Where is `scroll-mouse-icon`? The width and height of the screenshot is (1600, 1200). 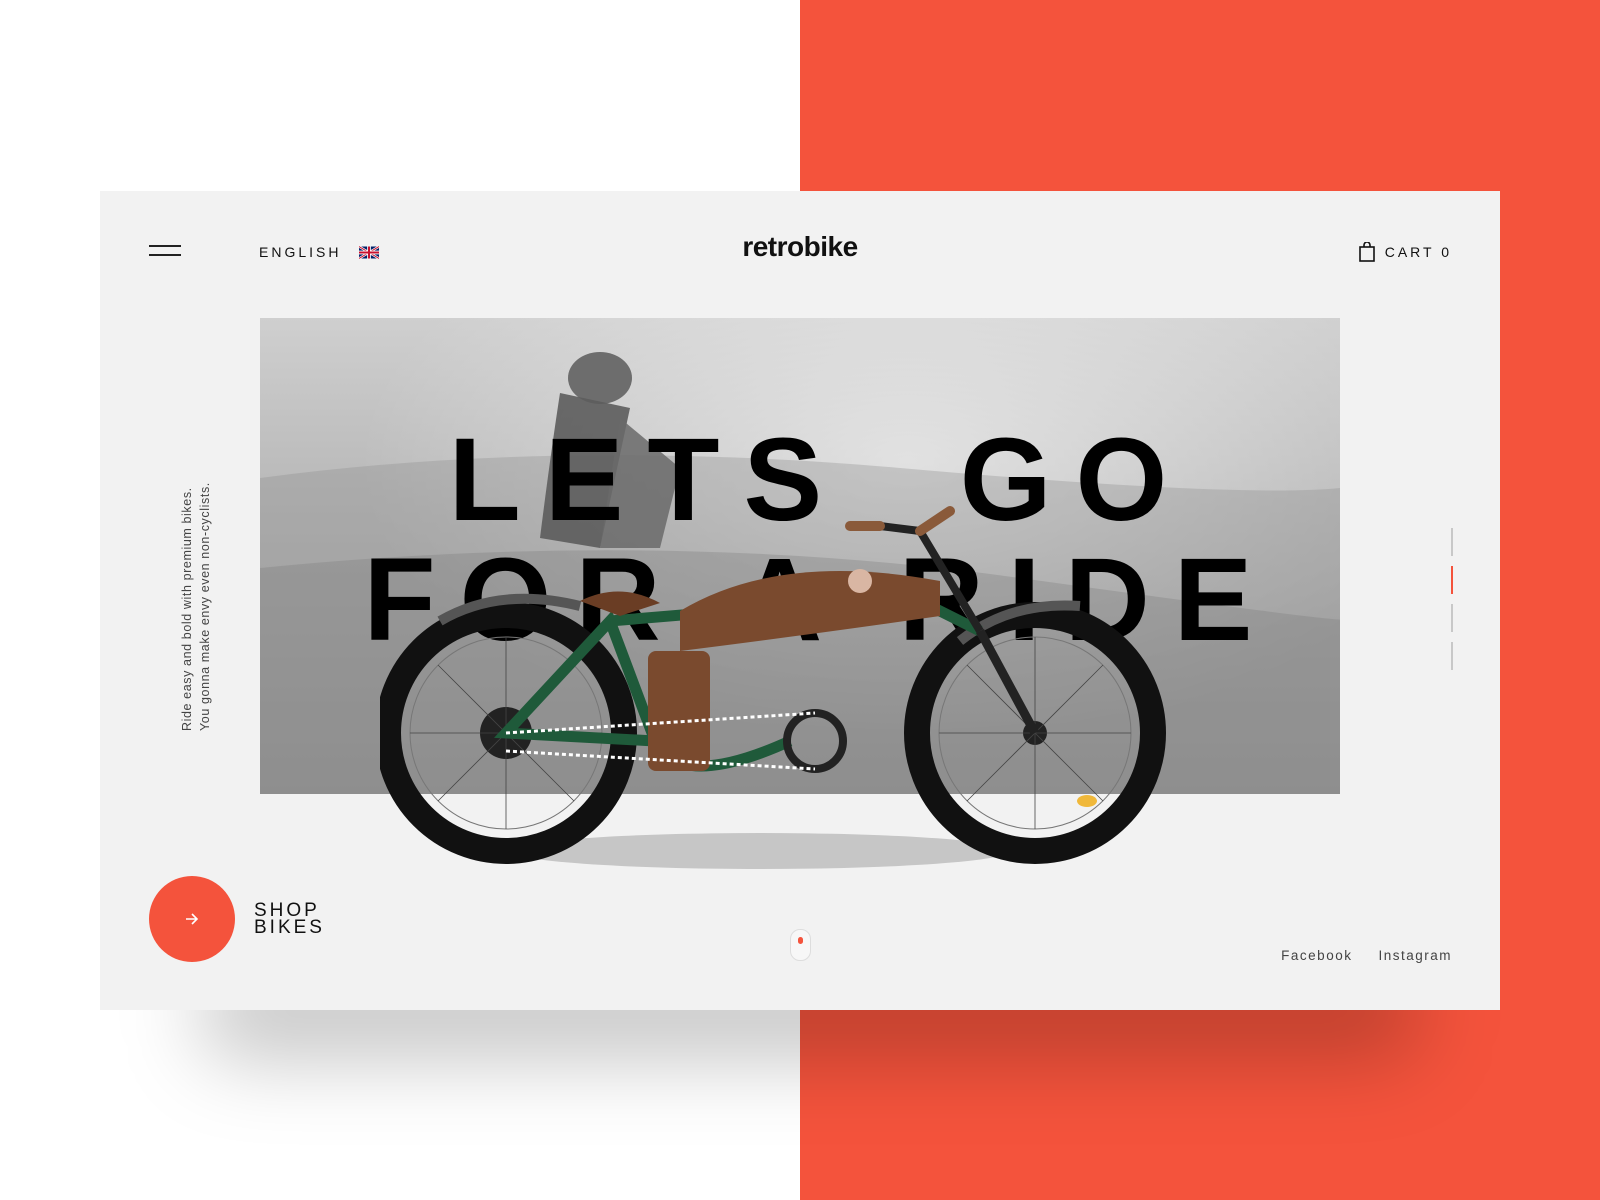 scroll-mouse-icon is located at coordinates (800, 945).